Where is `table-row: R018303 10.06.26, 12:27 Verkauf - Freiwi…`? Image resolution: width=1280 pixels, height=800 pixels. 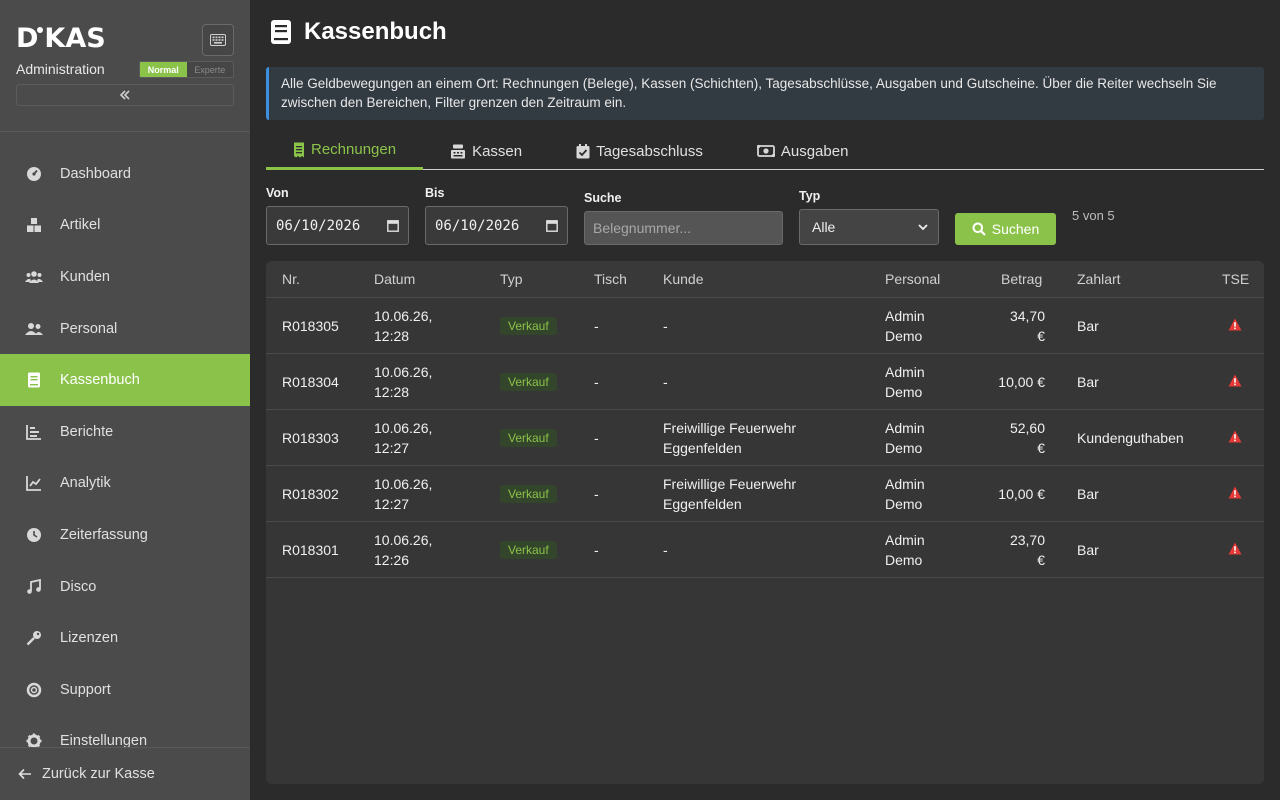 table-row: R018303 10.06.26, 12:27 Verkauf - Freiwi… is located at coordinates (765, 438).